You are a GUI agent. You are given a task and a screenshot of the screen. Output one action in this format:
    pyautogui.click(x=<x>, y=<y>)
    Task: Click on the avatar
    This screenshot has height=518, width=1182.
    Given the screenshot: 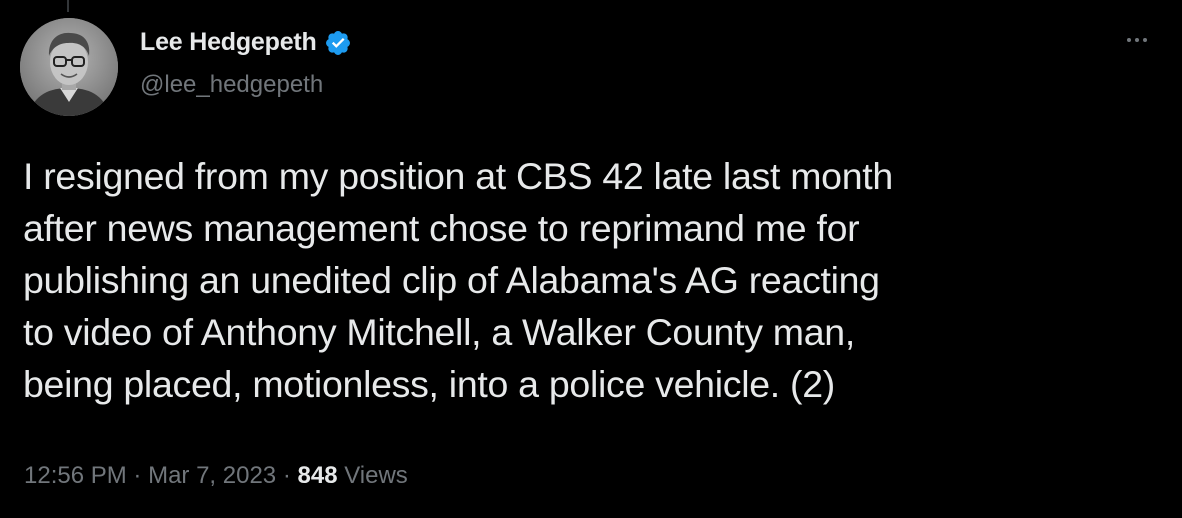 What is the action you would take?
    pyautogui.click(x=69, y=67)
    